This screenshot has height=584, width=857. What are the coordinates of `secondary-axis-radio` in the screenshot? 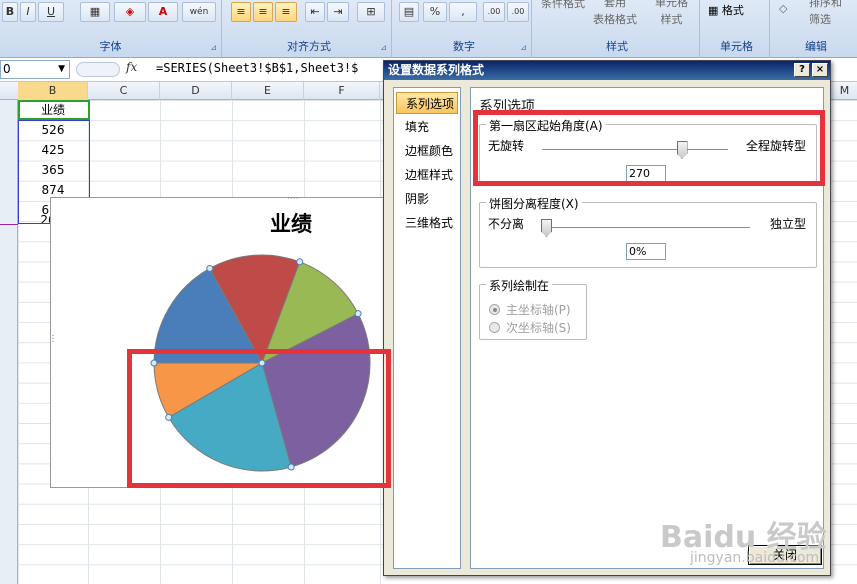 It's located at (494, 327).